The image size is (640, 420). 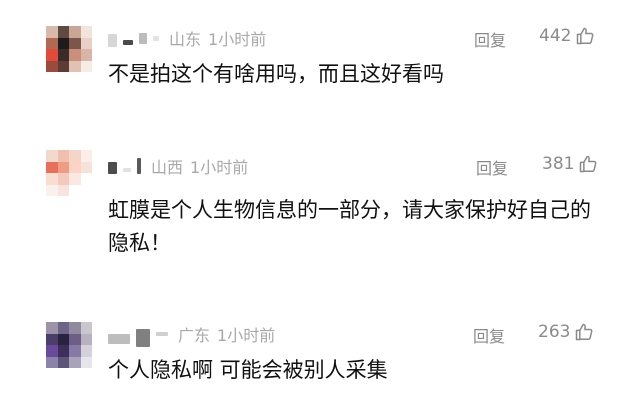 I want to click on like-button: 263, so click(x=566, y=332).